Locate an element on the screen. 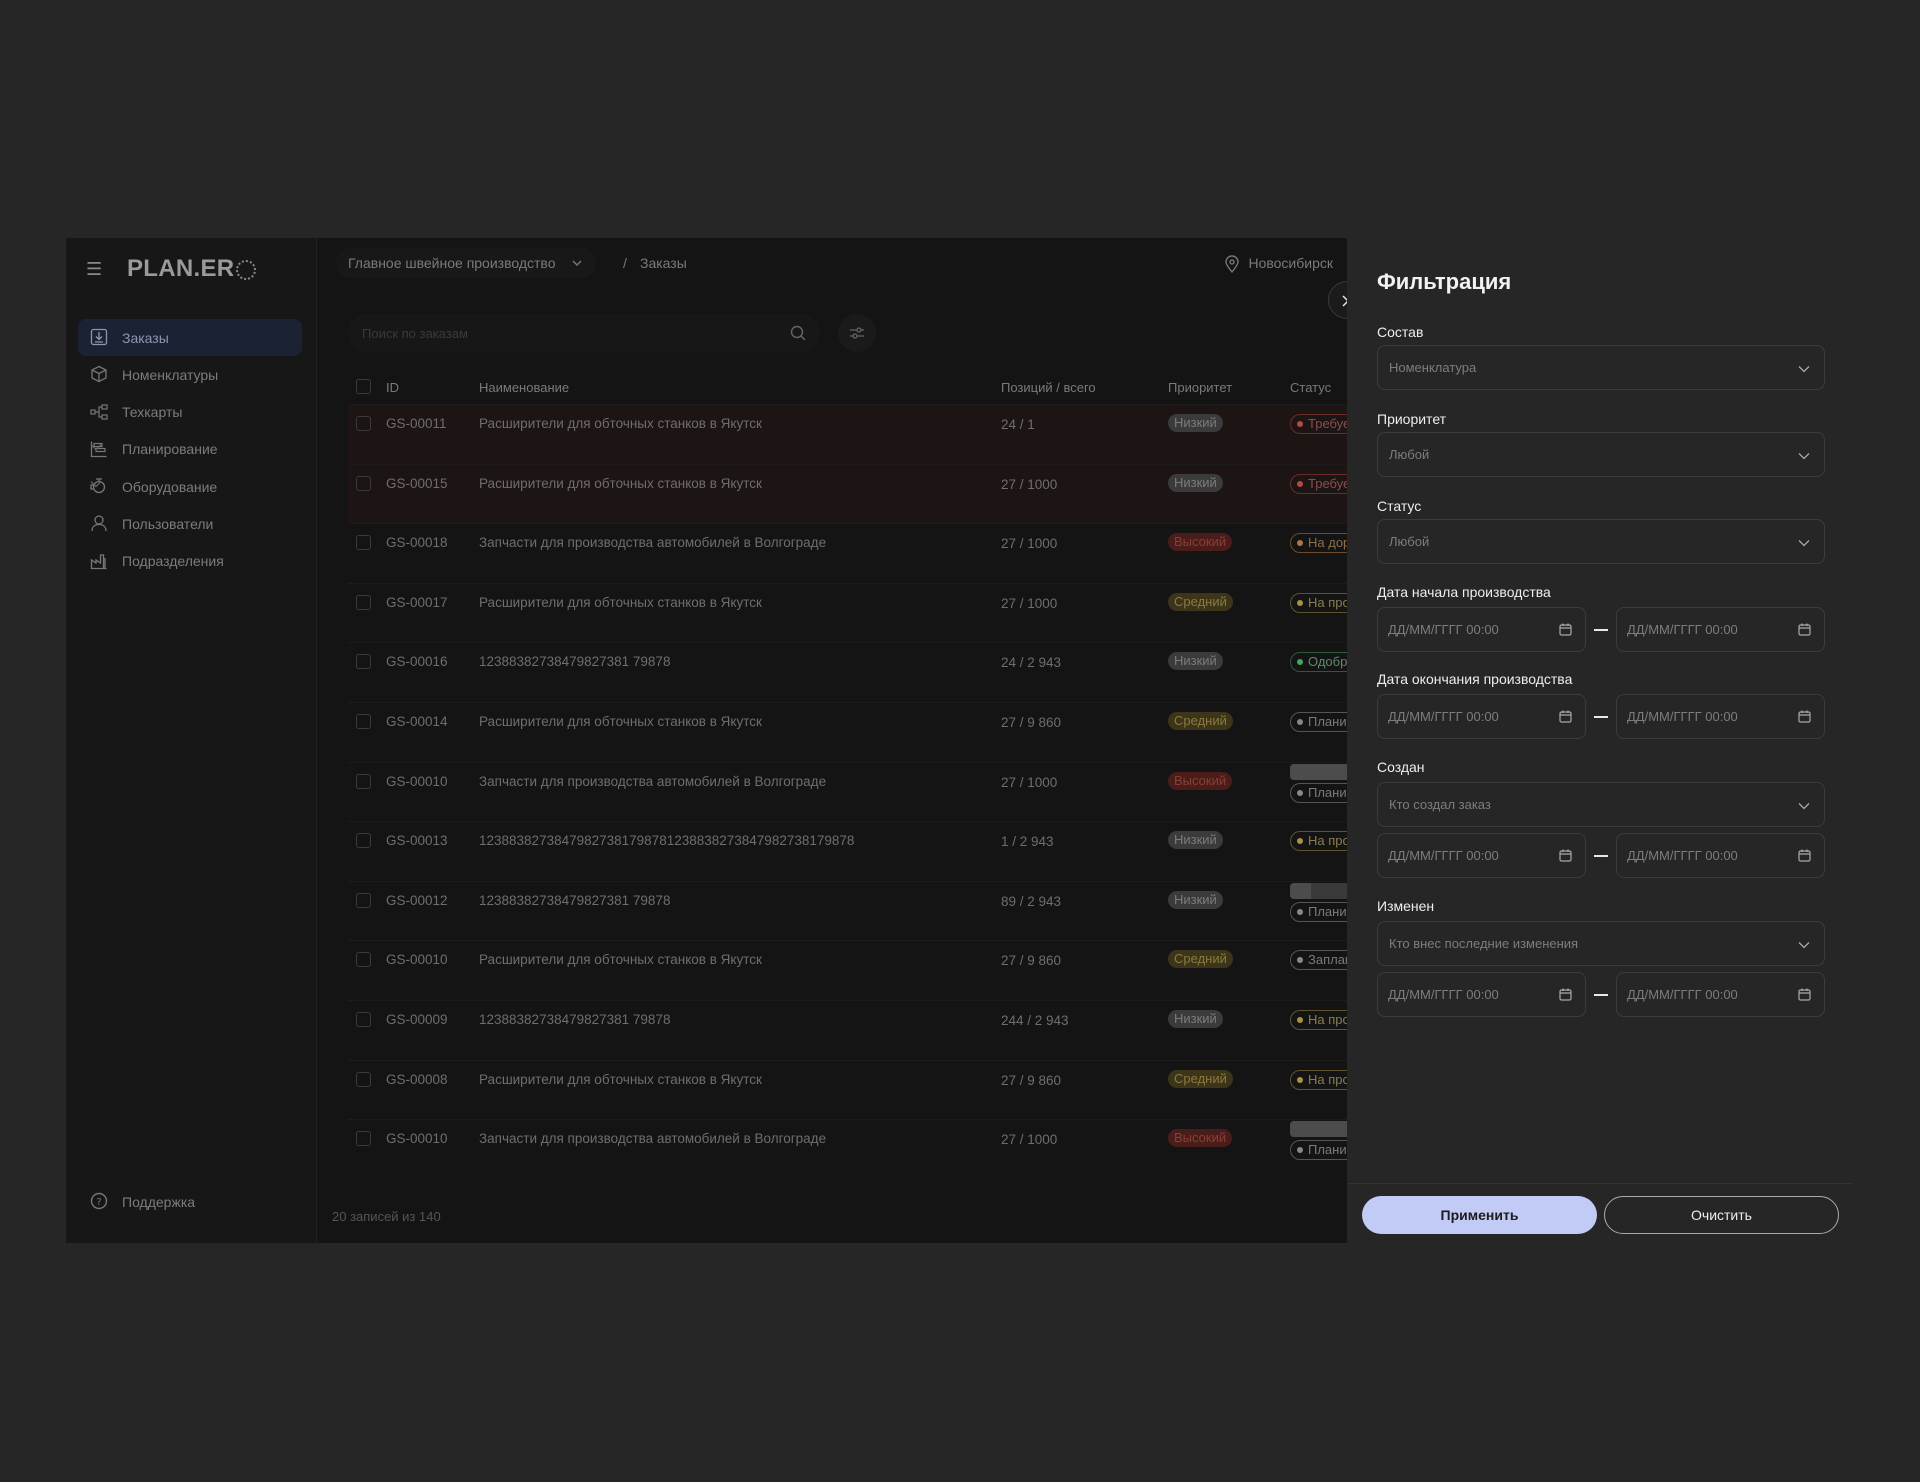 This screenshot has height=1482, width=1920. header-name: Наименование is located at coordinates (524, 387).